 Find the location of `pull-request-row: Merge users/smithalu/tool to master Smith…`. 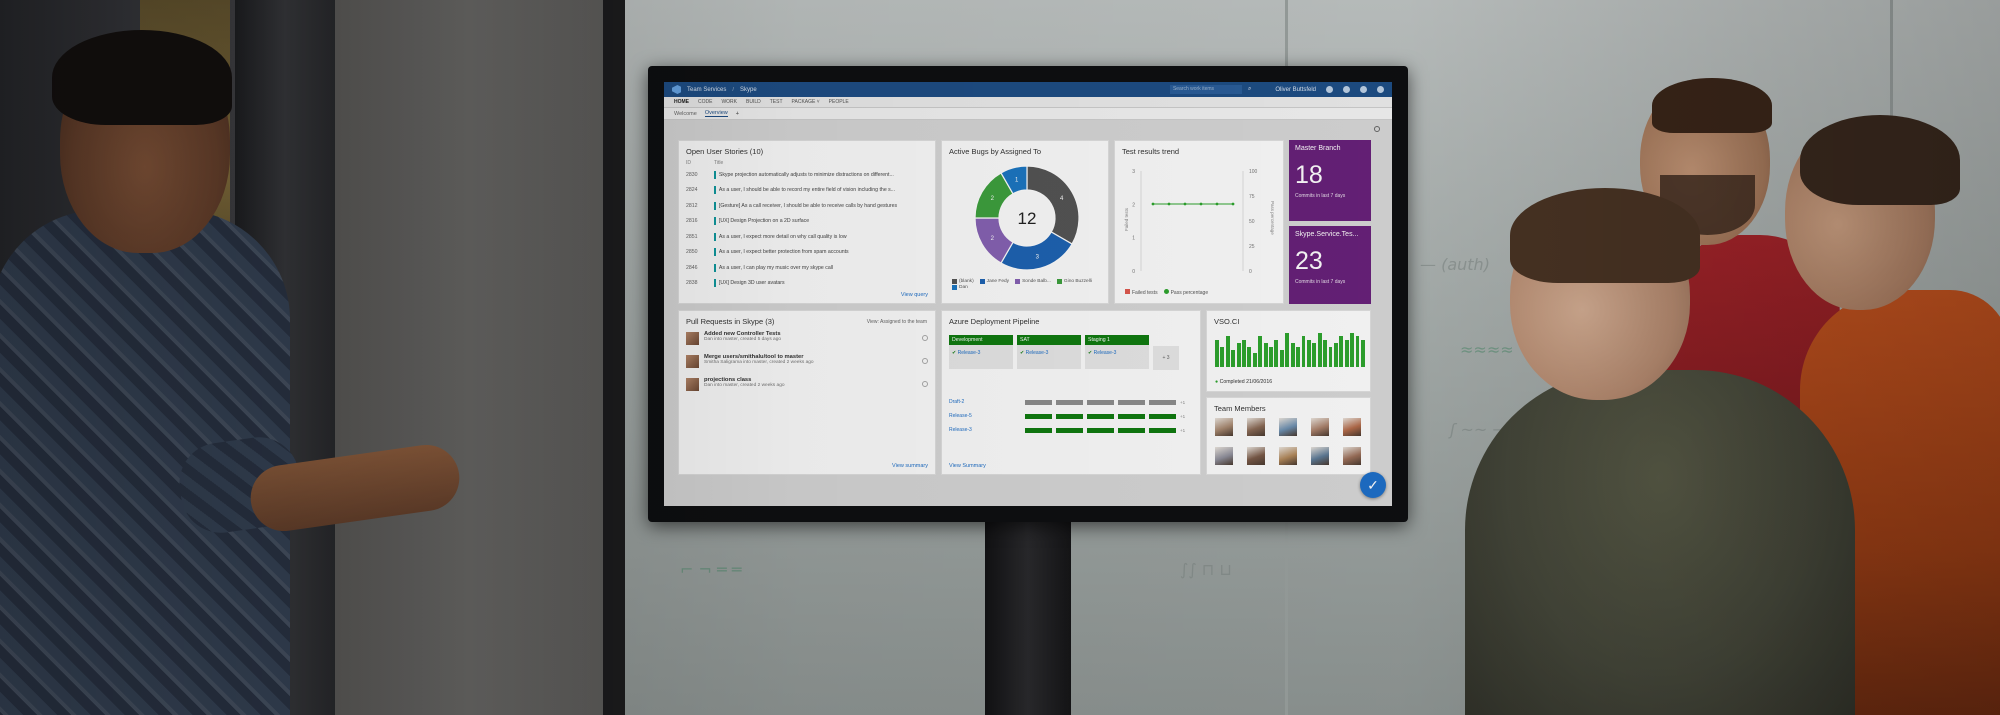

pull-request-row: Merge users/smithalu/tool to master Smith… is located at coordinates (807, 363).